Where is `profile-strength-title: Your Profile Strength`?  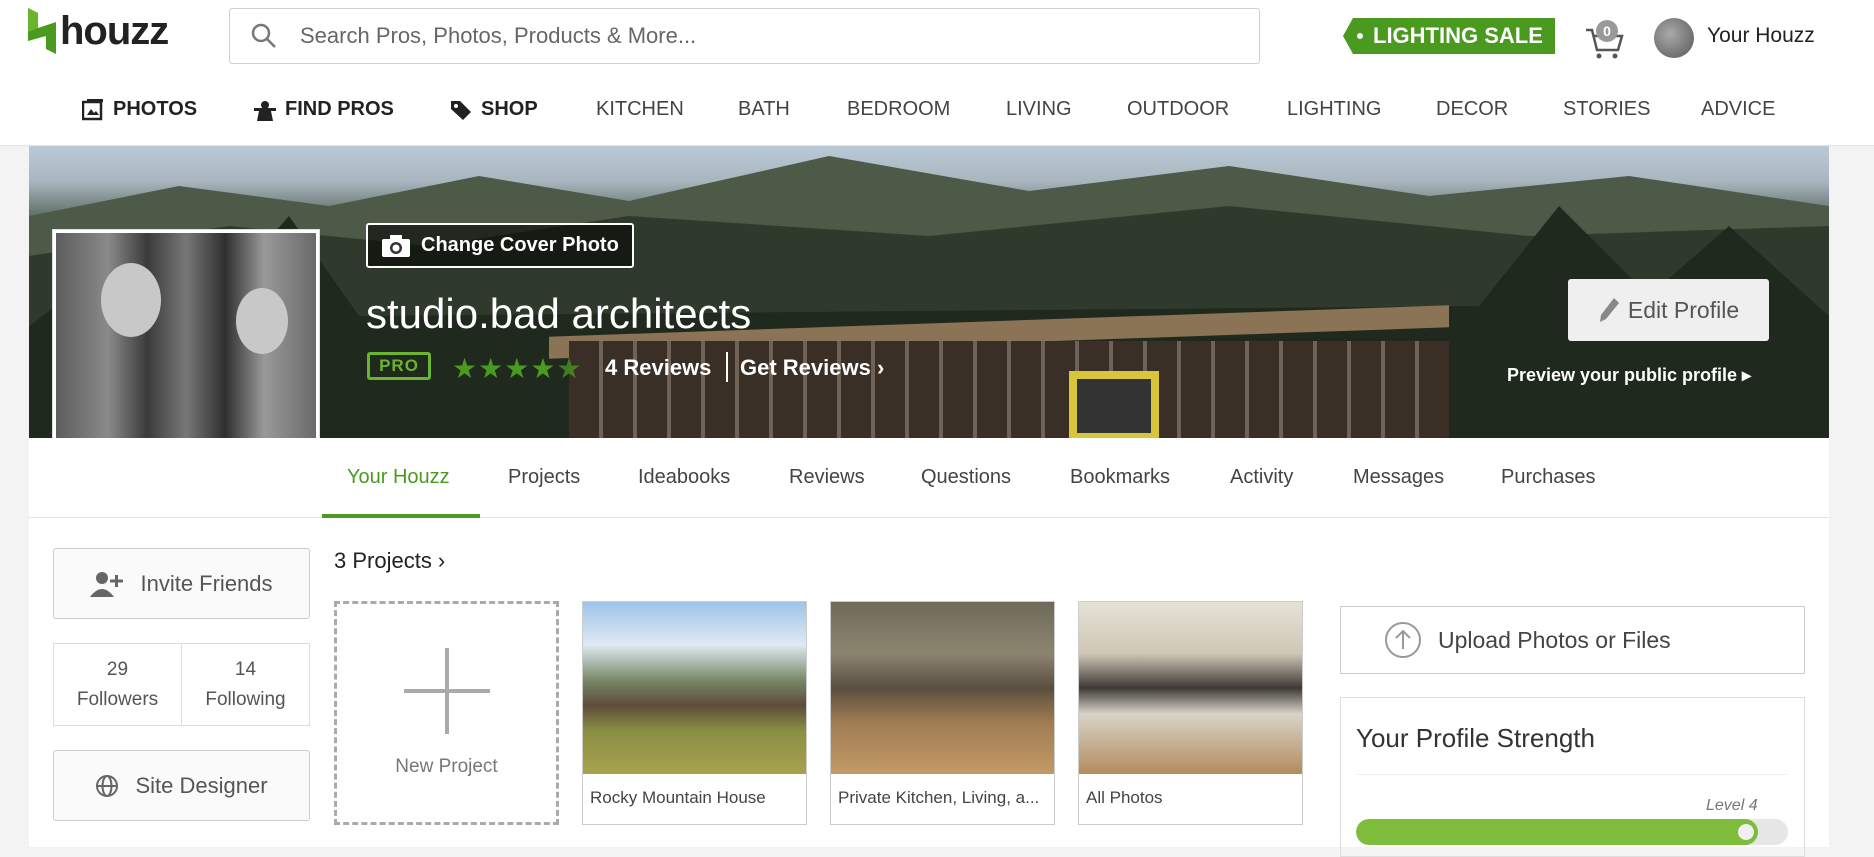 profile-strength-title: Your Profile Strength is located at coordinates (1475, 738).